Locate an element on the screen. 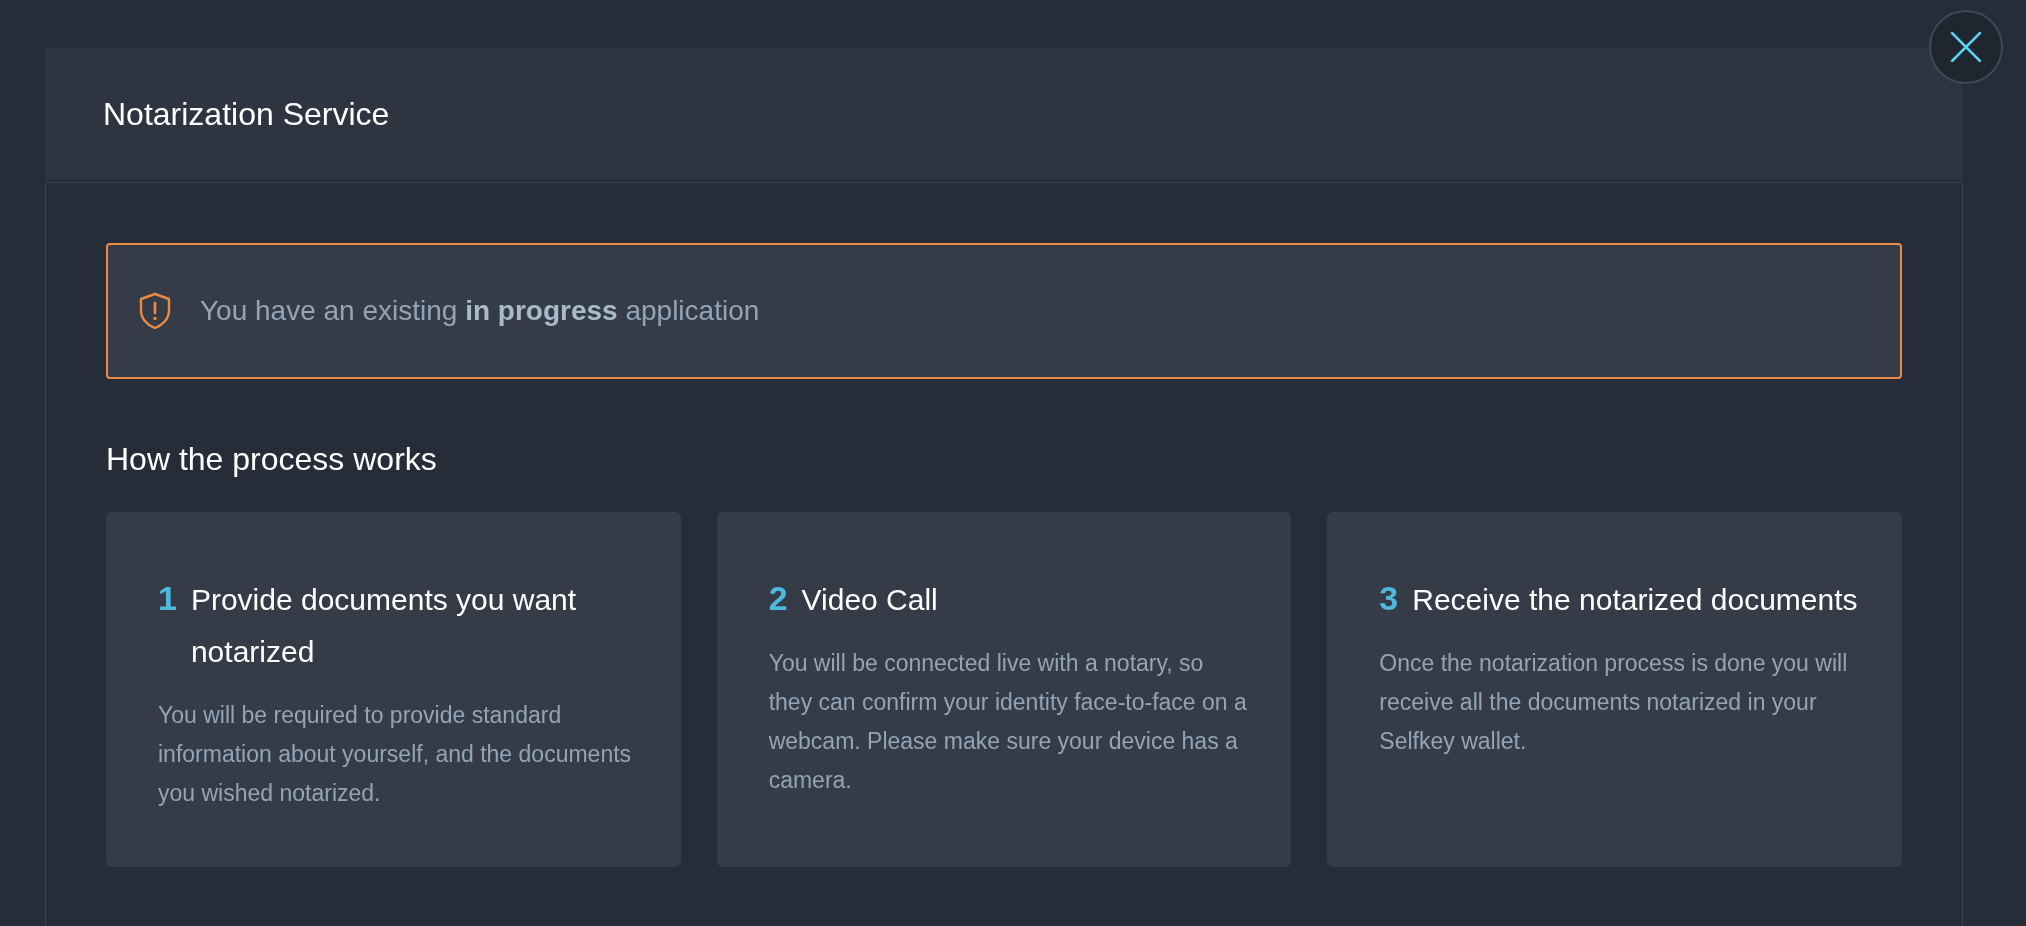 This screenshot has height=926, width=2026. step-description: You will be required to provide standard information about yourself, and the documents you wished notarized. is located at coordinates (395, 754).